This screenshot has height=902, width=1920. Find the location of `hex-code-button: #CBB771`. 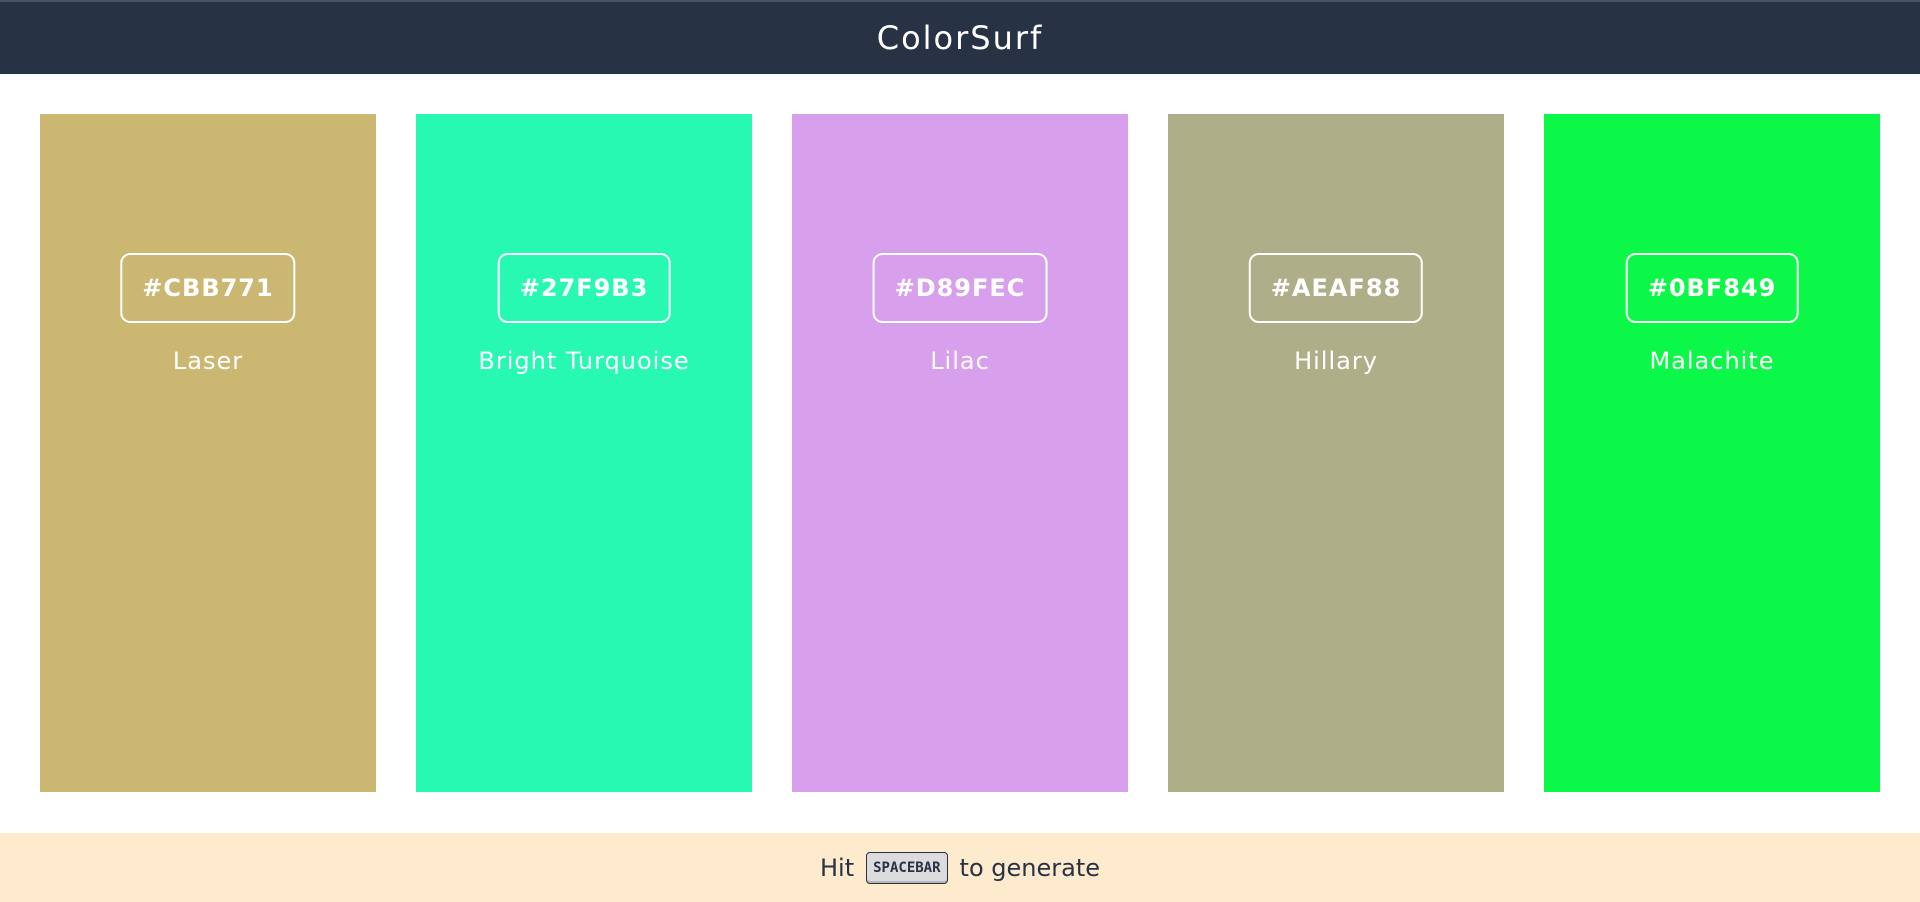

hex-code-button: #CBB771 is located at coordinates (208, 288).